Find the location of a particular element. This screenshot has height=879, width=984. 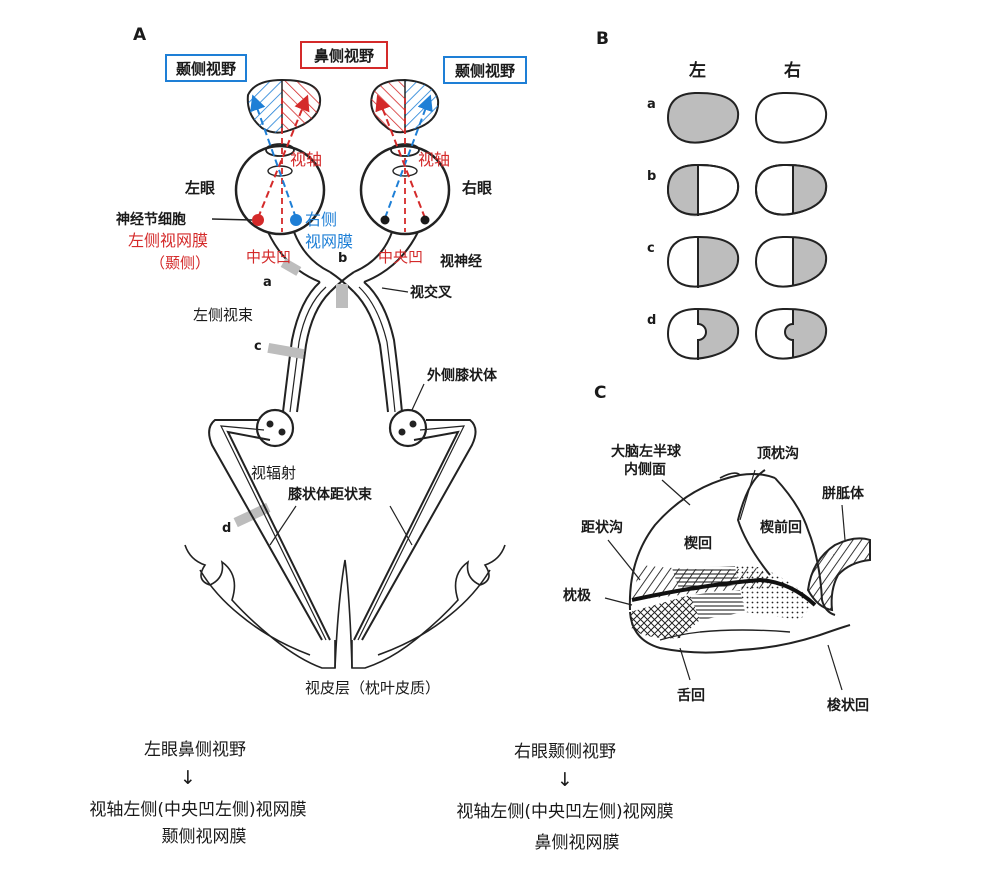

visual-axis-left-label: 视轴 is located at coordinates (306, 159).